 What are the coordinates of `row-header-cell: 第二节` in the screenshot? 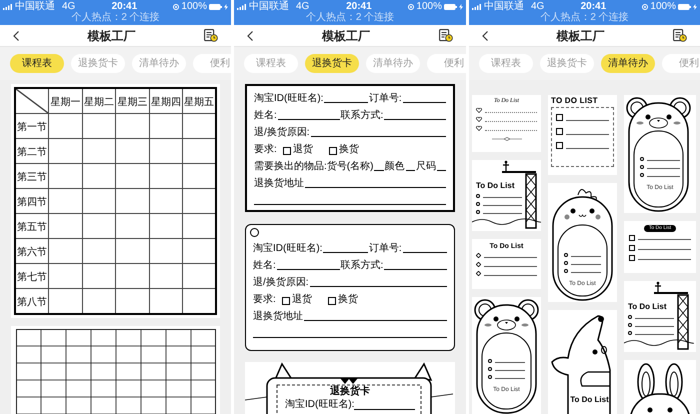 It's located at (32, 152).